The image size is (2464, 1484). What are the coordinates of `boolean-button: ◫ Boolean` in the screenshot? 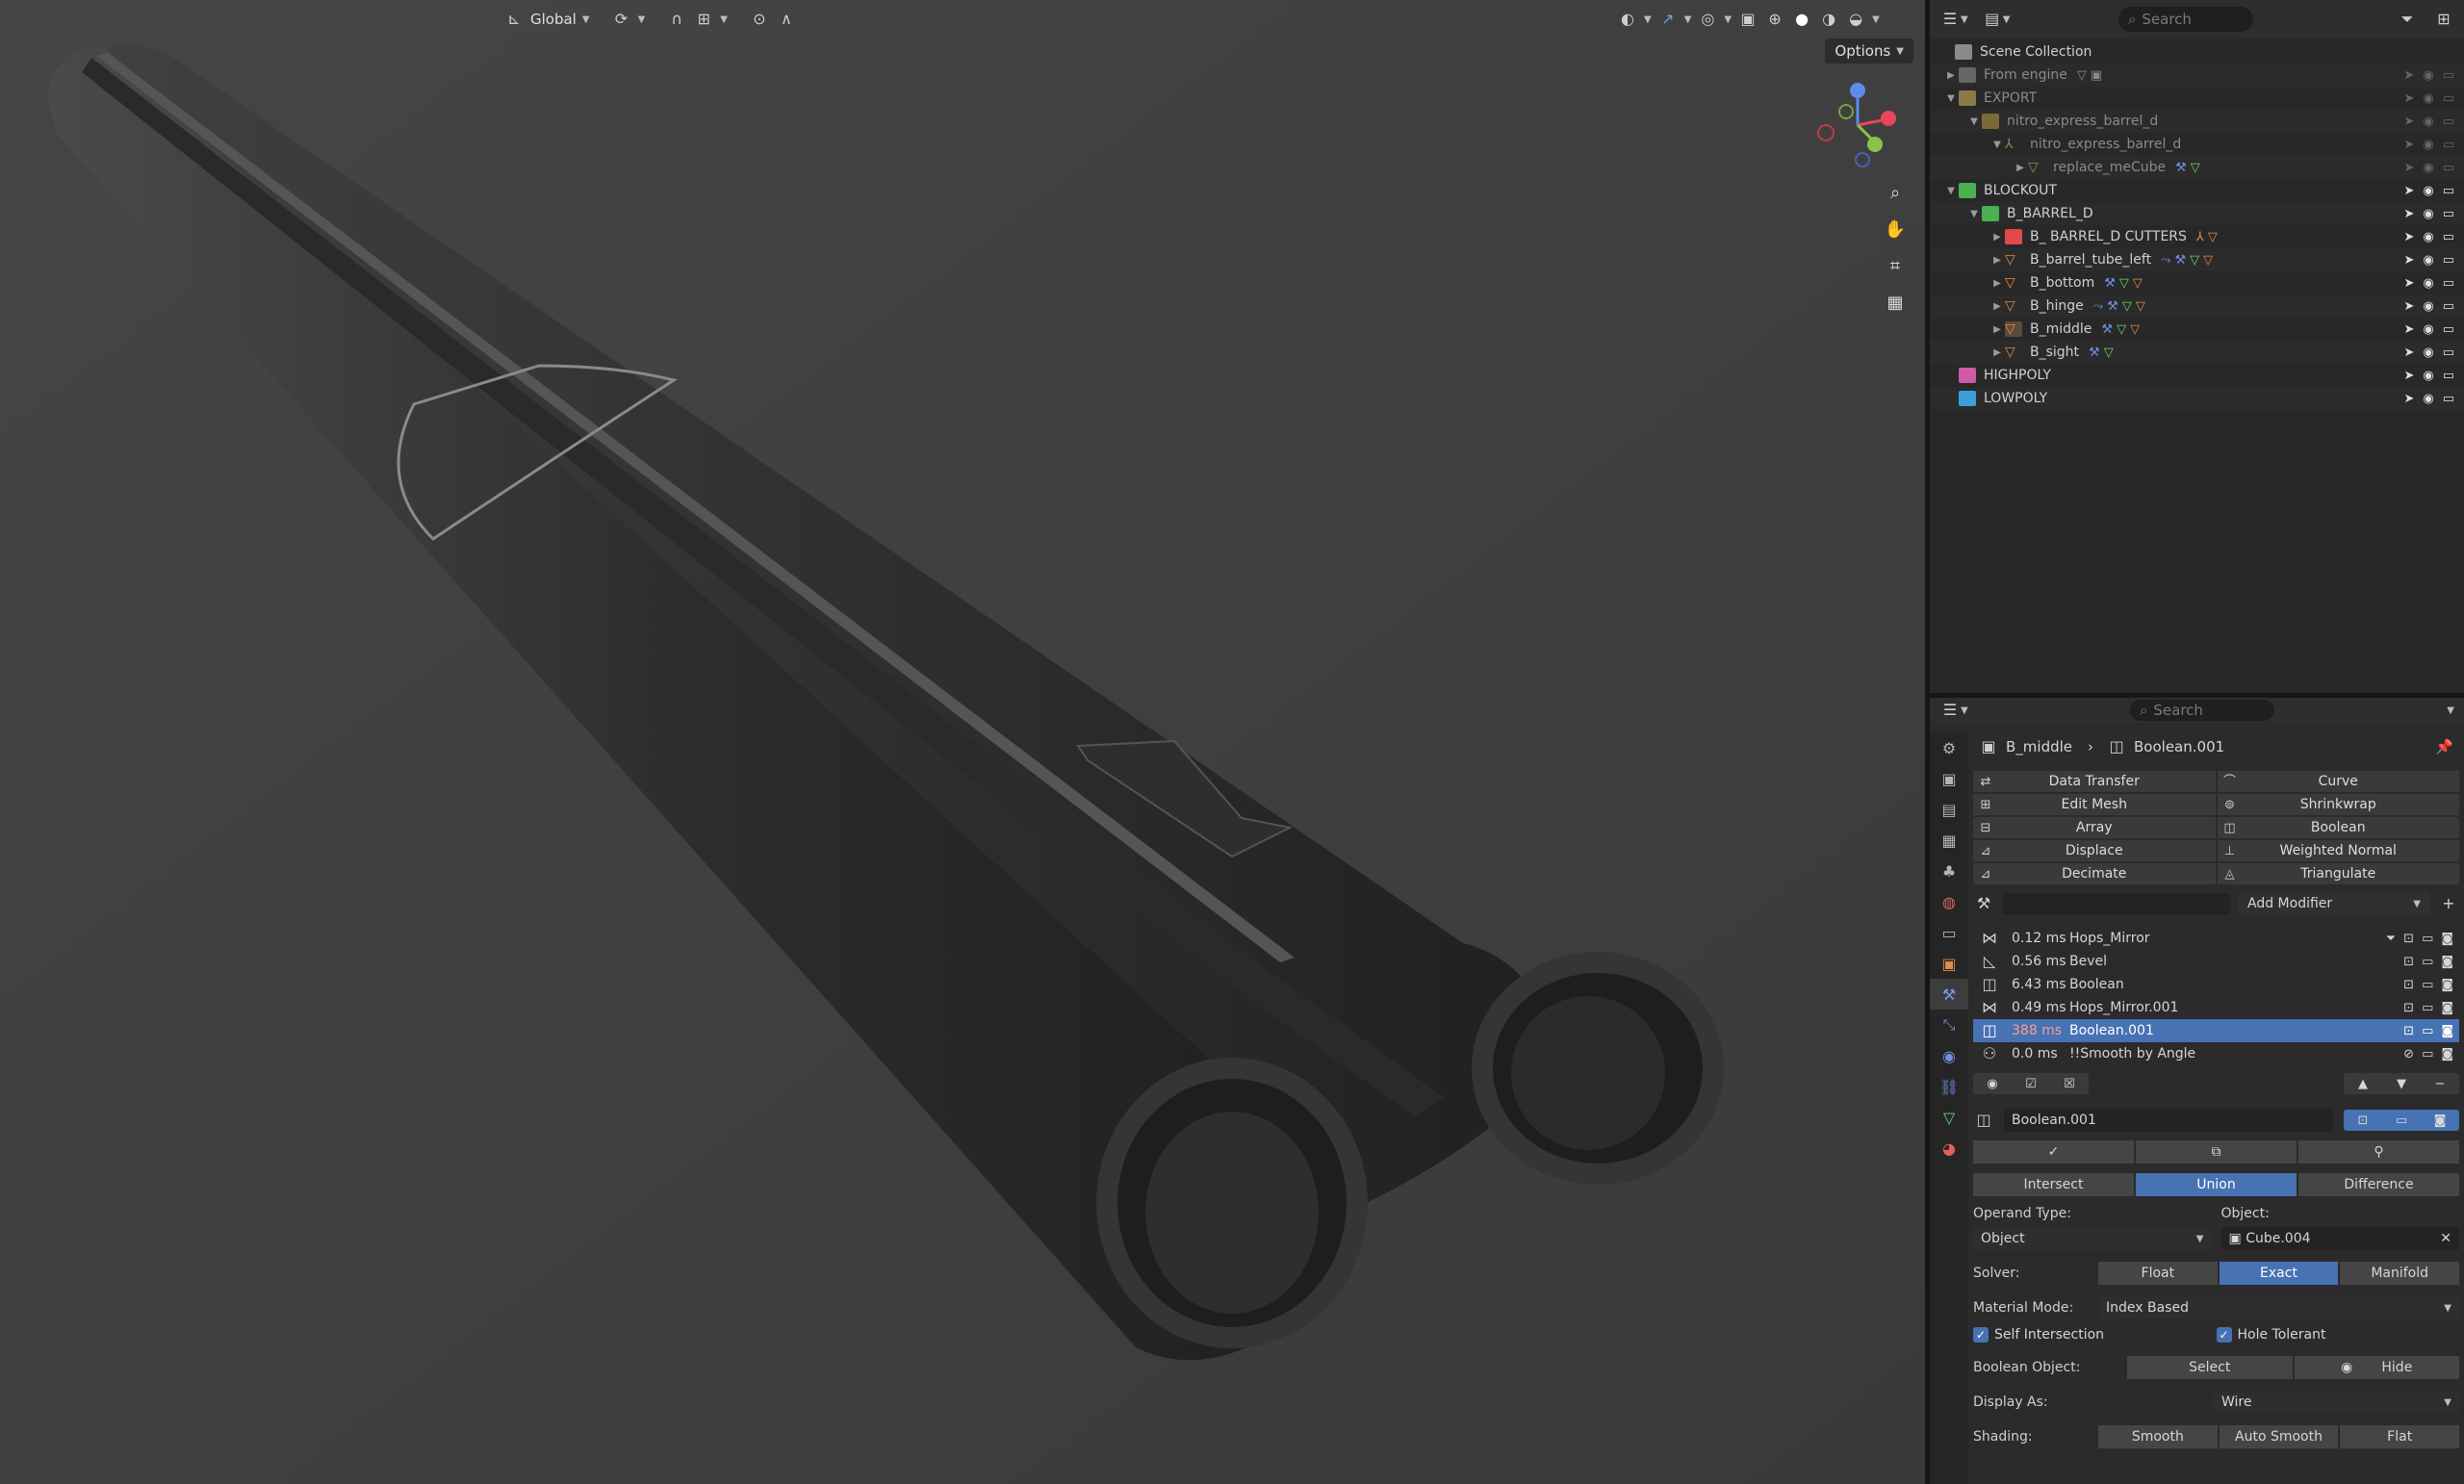 It's located at (2338, 828).